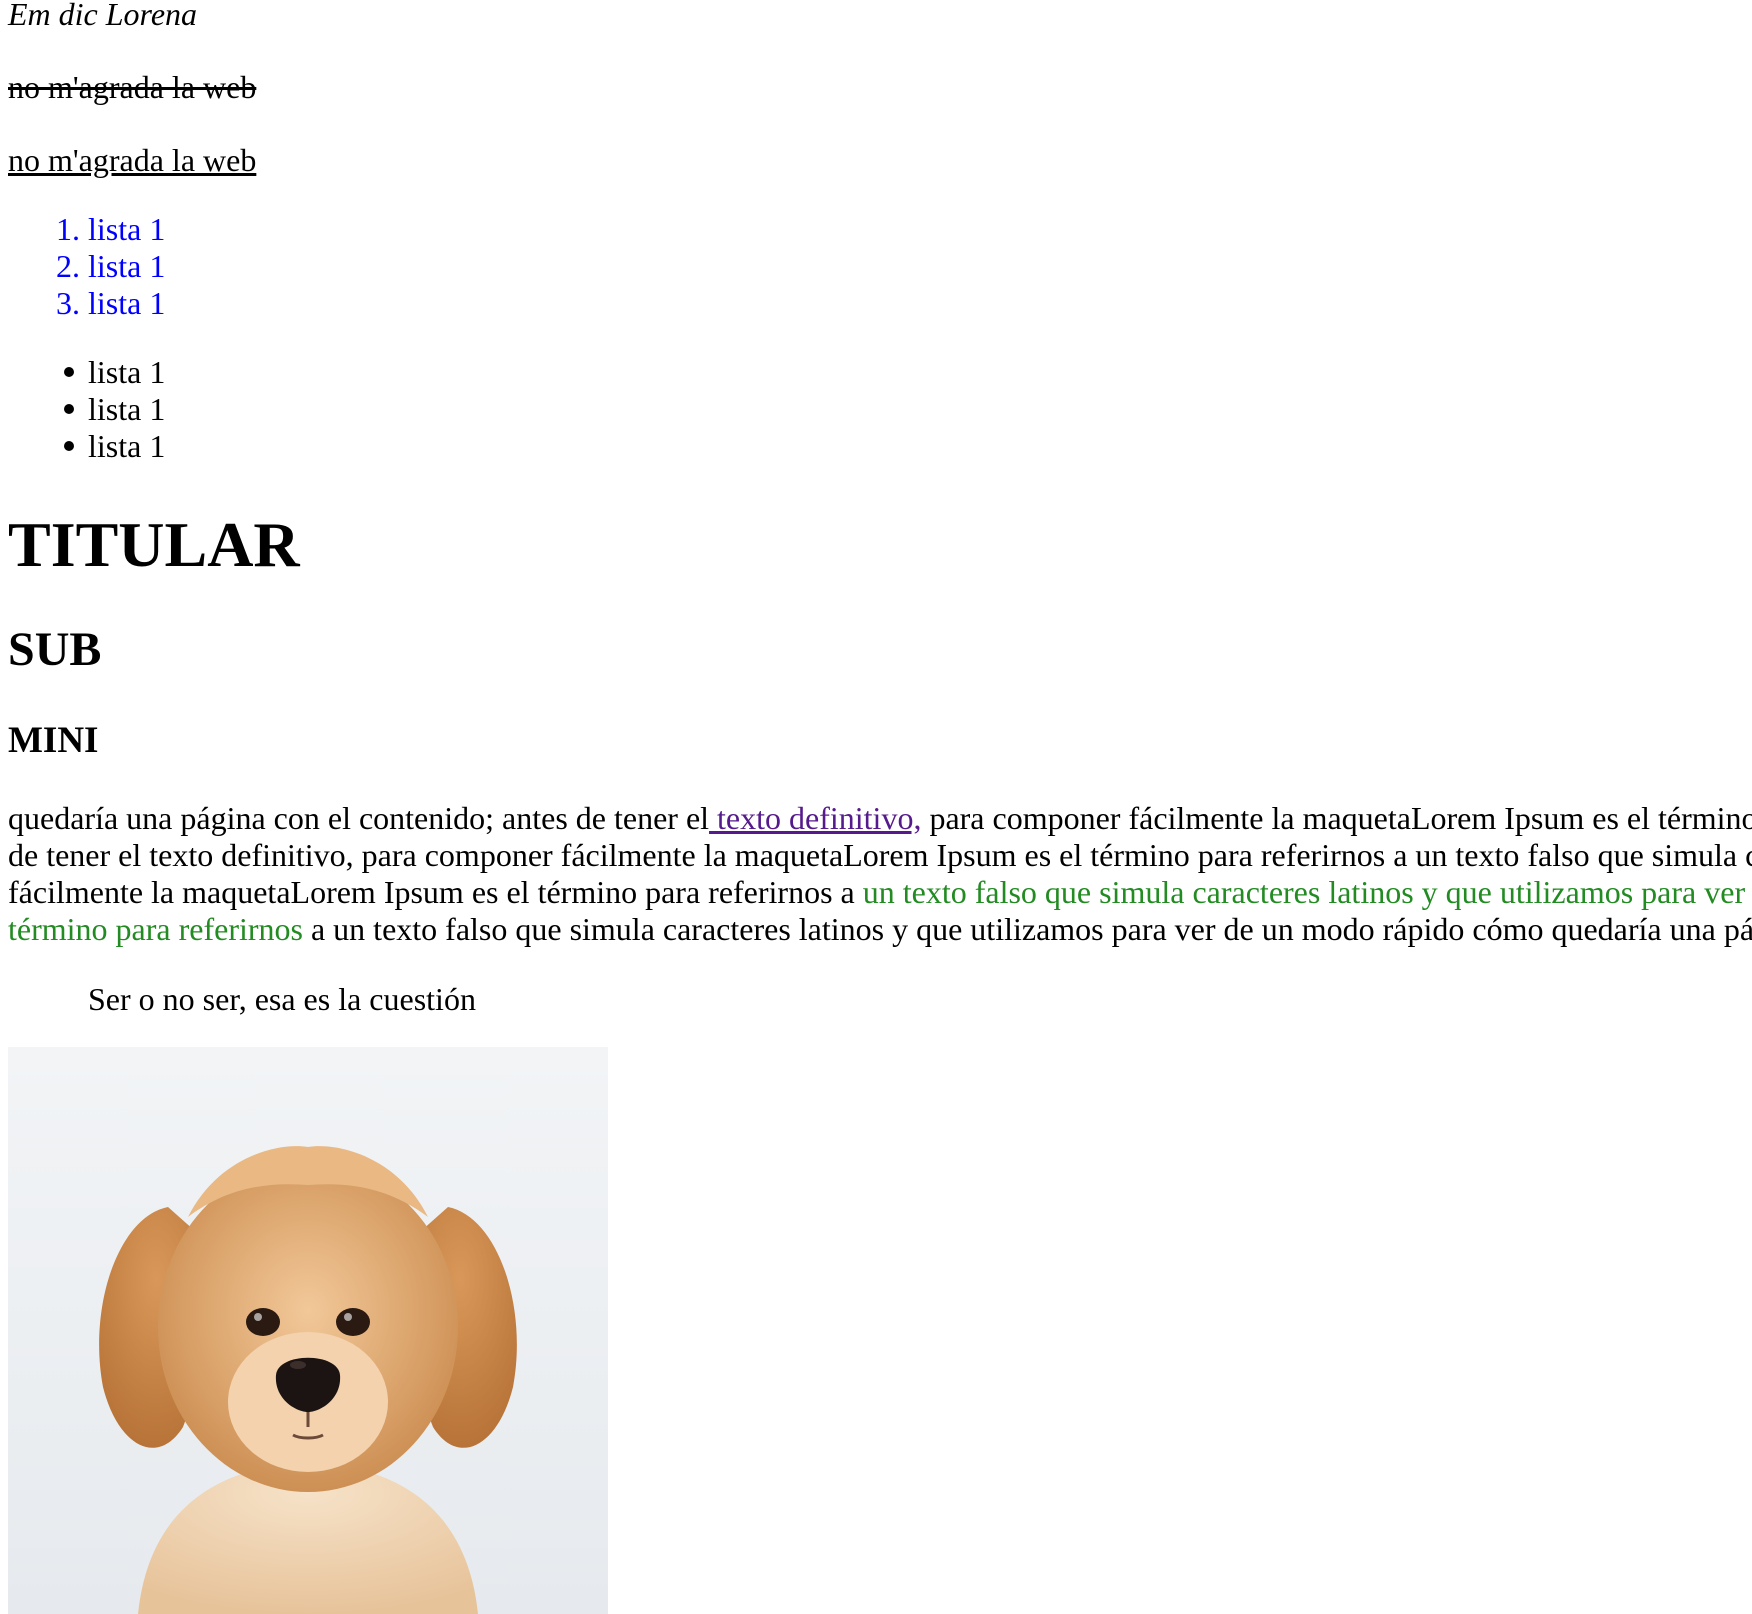 The height and width of the screenshot is (1614, 1752). What do you see at coordinates (815, 818) in the screenshot?
I see `texto-definitivo-link: texto definitivo,` at bounding box center [815, 818].